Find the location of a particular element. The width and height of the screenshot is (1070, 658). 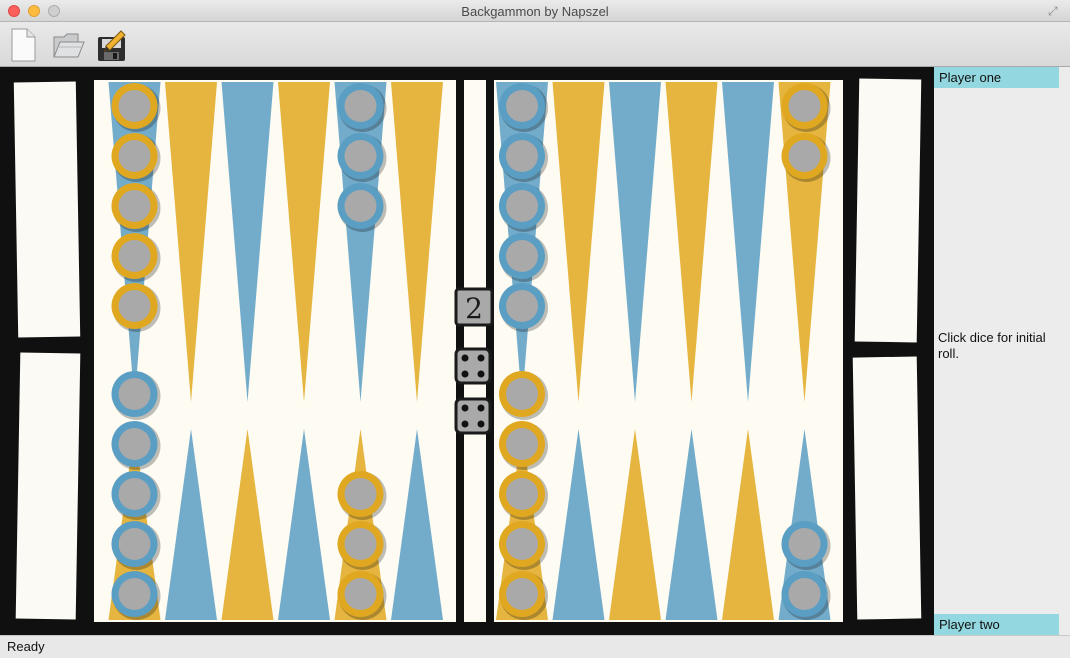

die-two is located at coordinates (473, 416).